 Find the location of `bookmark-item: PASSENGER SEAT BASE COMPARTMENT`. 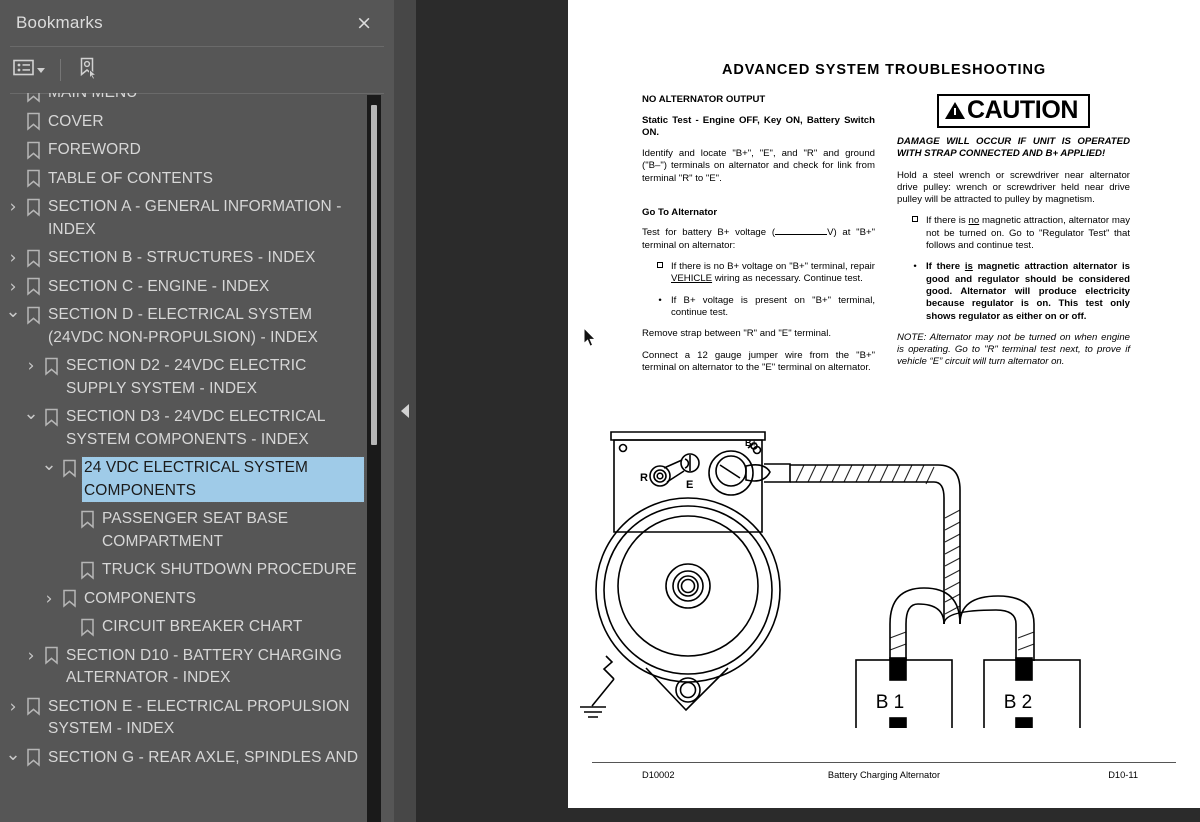

bookmark-item: PASSENGER SEAT BASE COMPARTMENT is located at coordinates (183, 530).